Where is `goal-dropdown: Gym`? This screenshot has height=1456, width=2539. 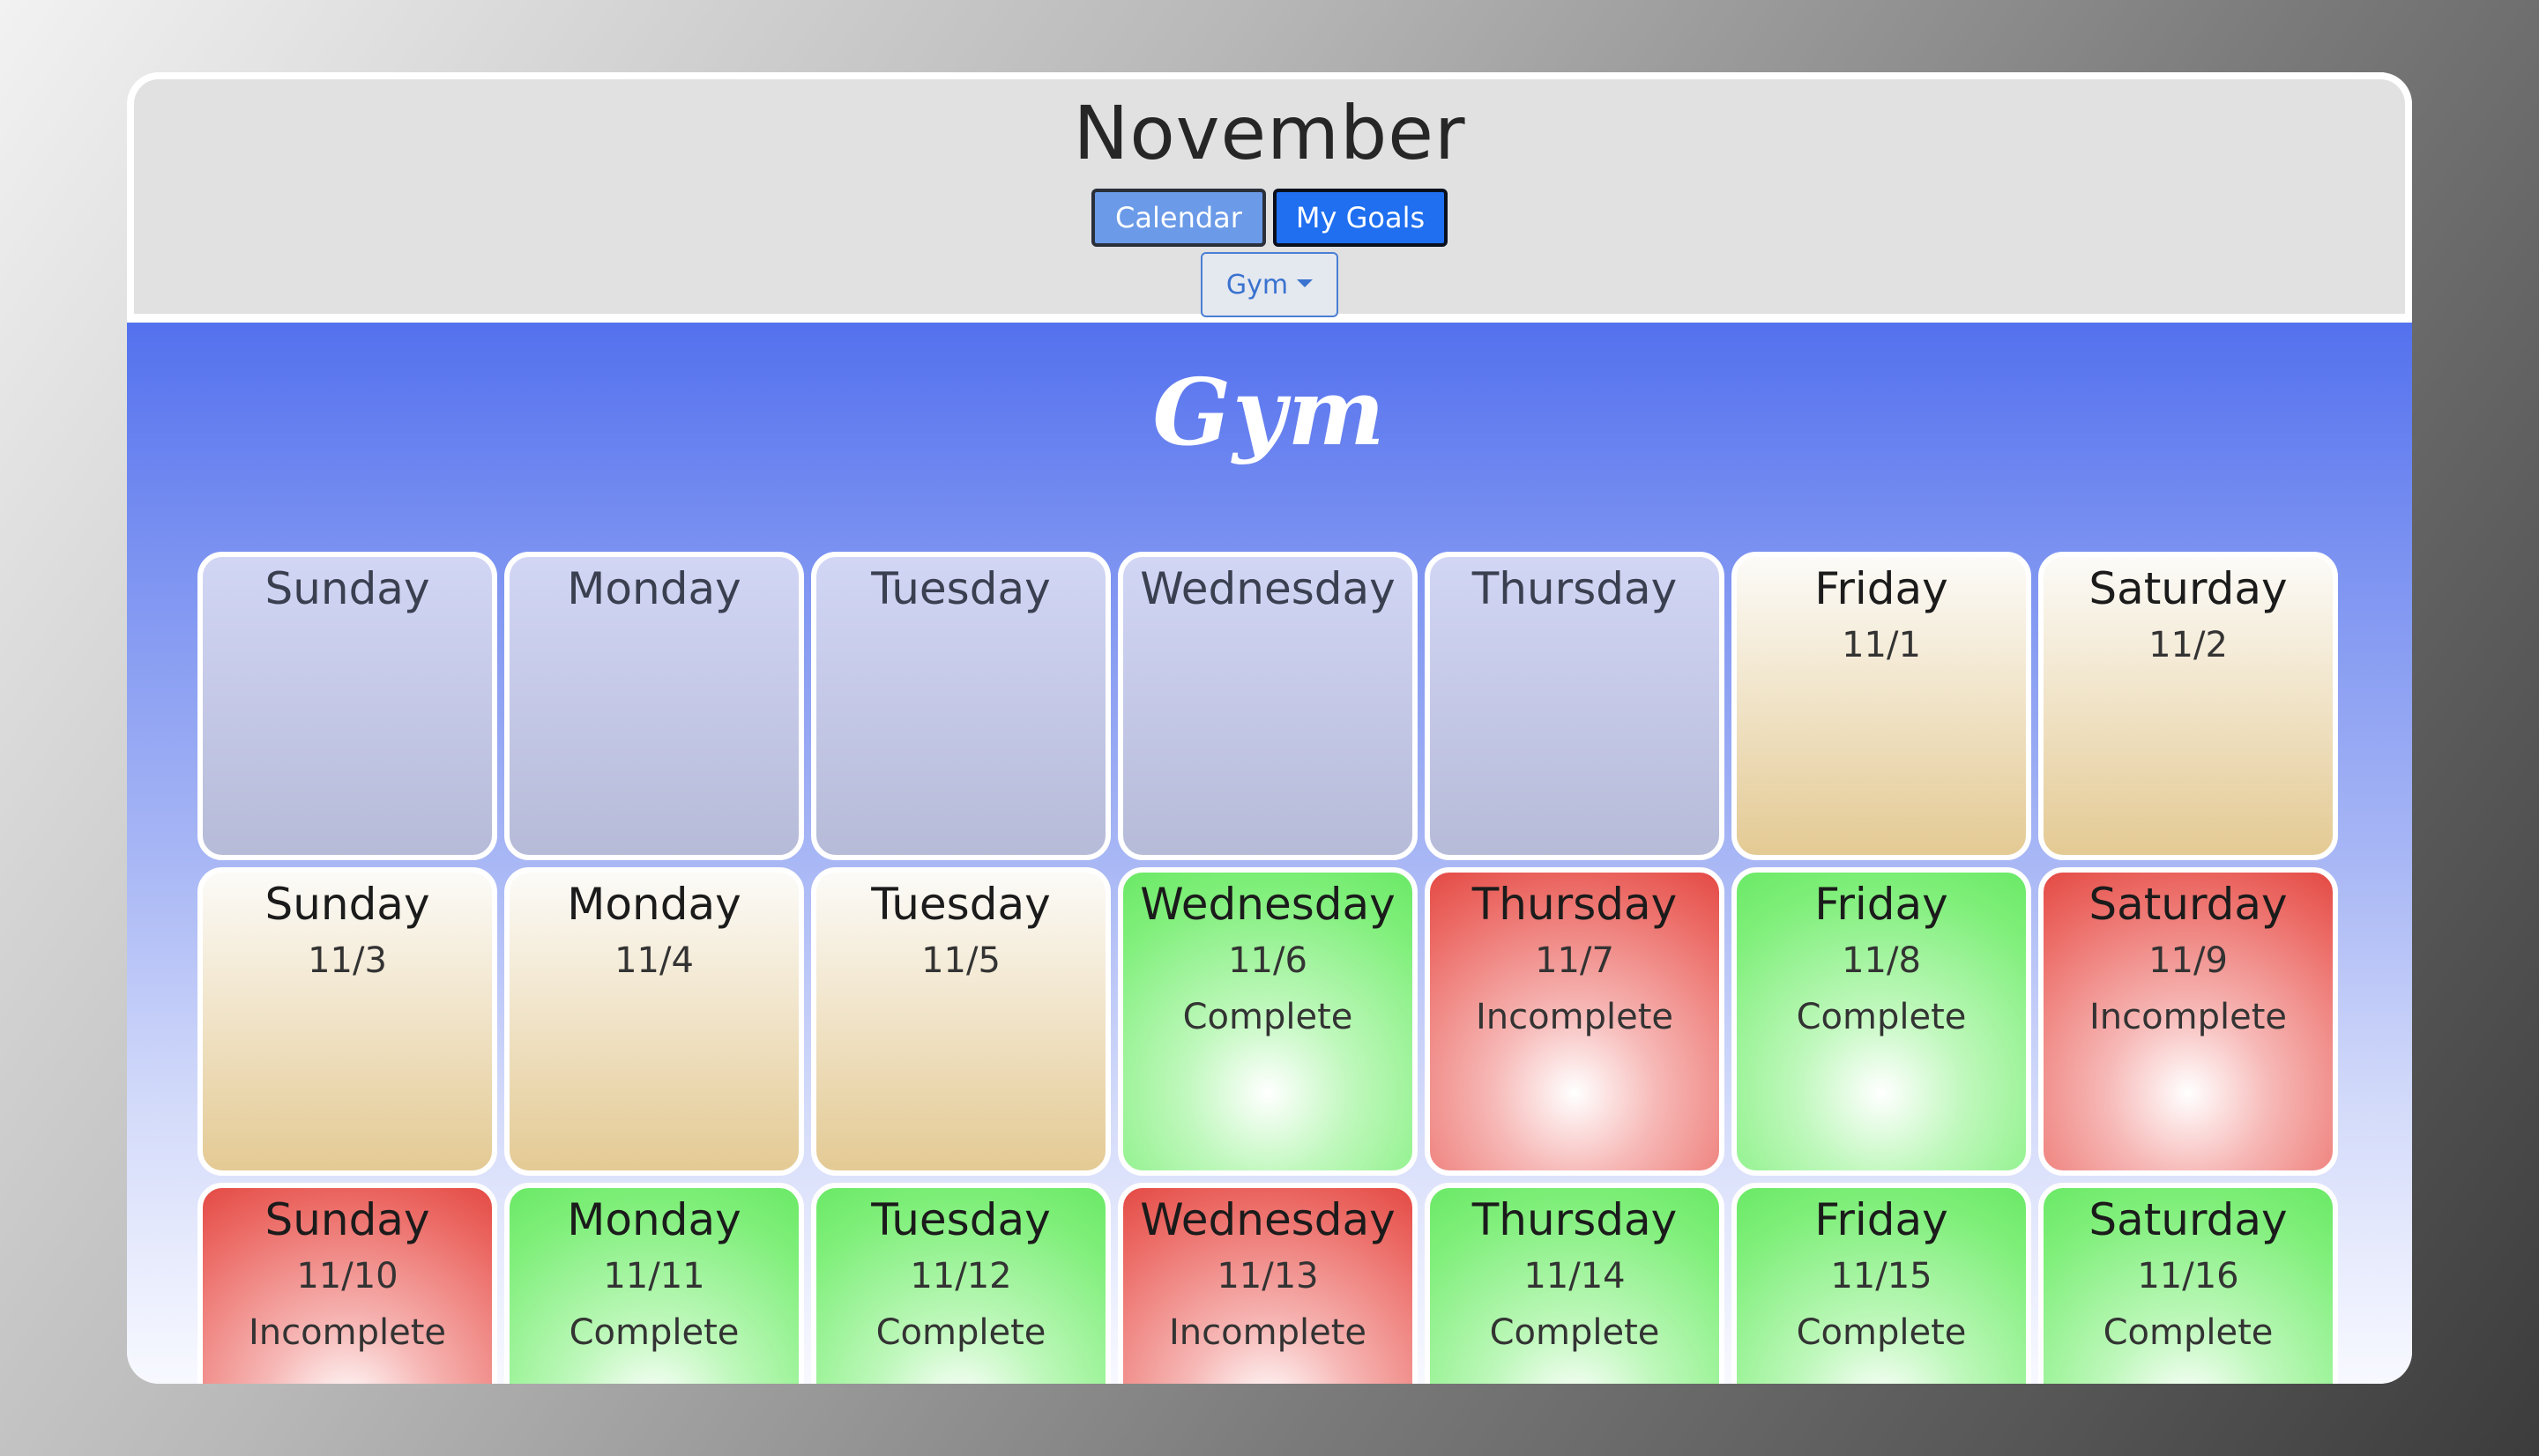
goal-dropdown: Gym is located at coordinates (1269, 284).